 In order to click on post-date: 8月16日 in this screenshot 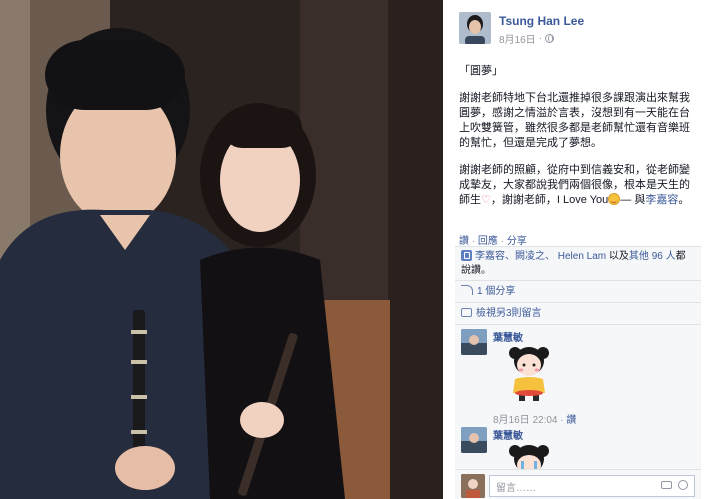, I will do `click(517, 38)`.